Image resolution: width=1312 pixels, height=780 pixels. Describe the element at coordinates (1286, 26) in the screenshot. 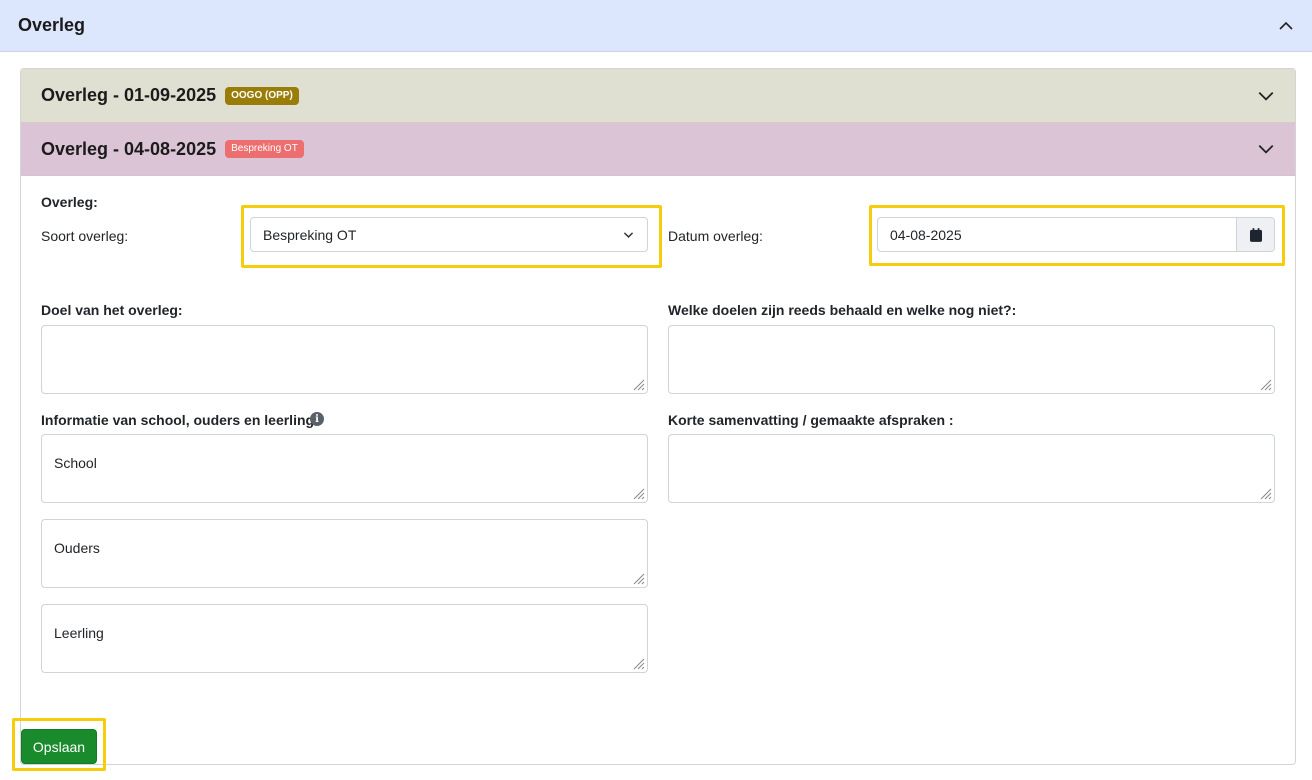

I see `chevron-up-icon` at that location.